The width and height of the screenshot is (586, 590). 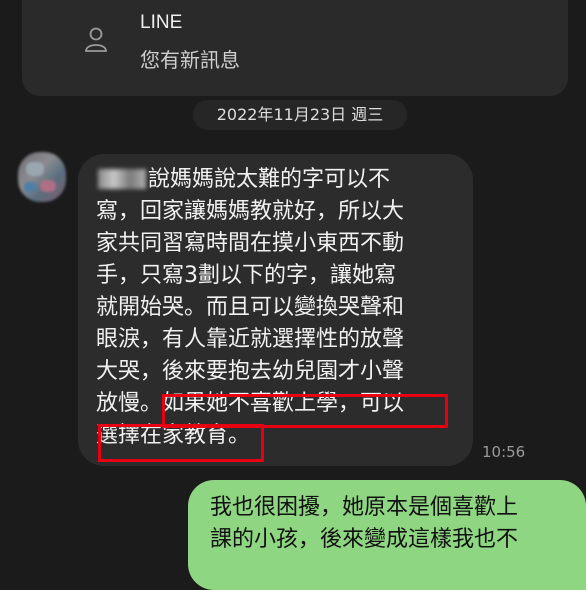 What do you see at coordinates (96, 39) in the screenshot?
I see `person-icon` at bounding box center [96, 39].